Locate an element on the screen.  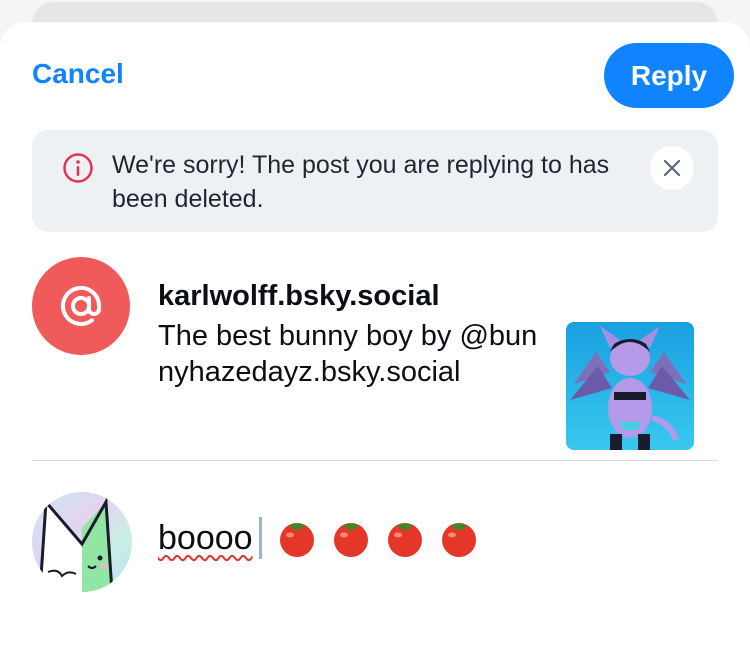
info-circle-icon is located at coordinates (78, 168).